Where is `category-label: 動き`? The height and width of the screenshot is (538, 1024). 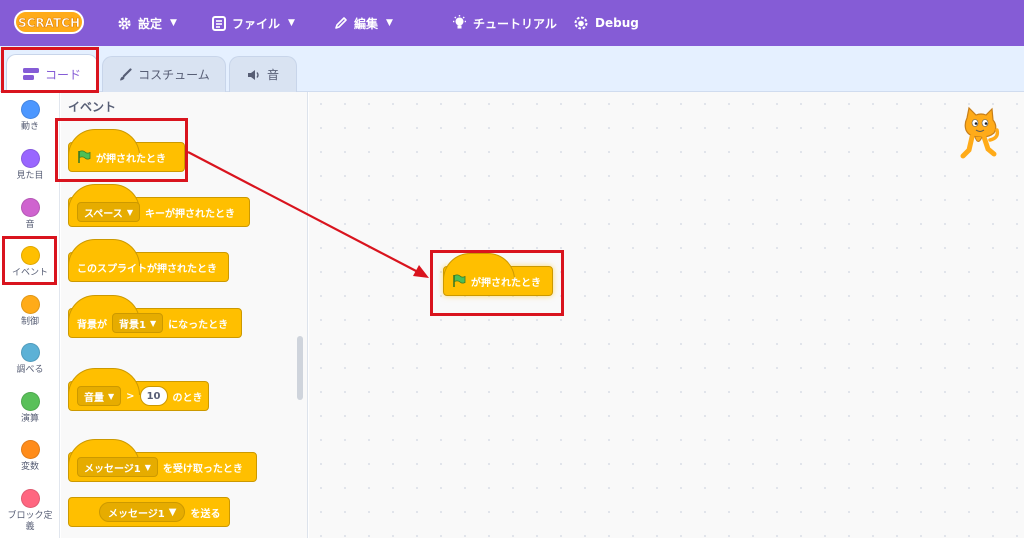 category-label: 動き is located at coordinates (29, 127).